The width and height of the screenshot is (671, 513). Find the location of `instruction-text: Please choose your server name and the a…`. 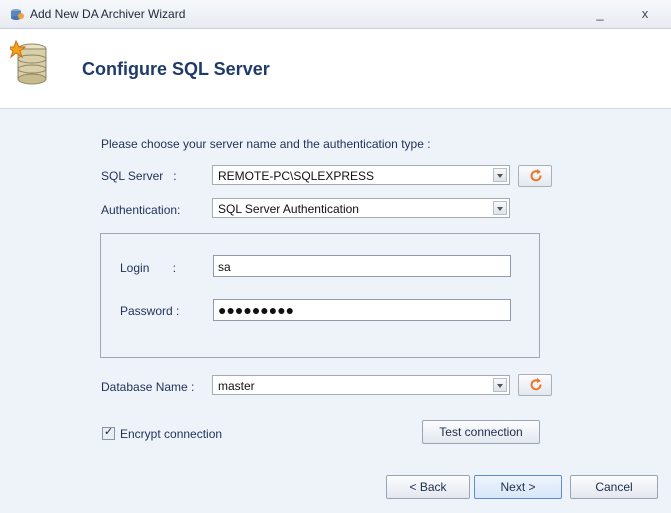

instruction-text: Please choose your server name and the a… is located at coordinates (266, 144).